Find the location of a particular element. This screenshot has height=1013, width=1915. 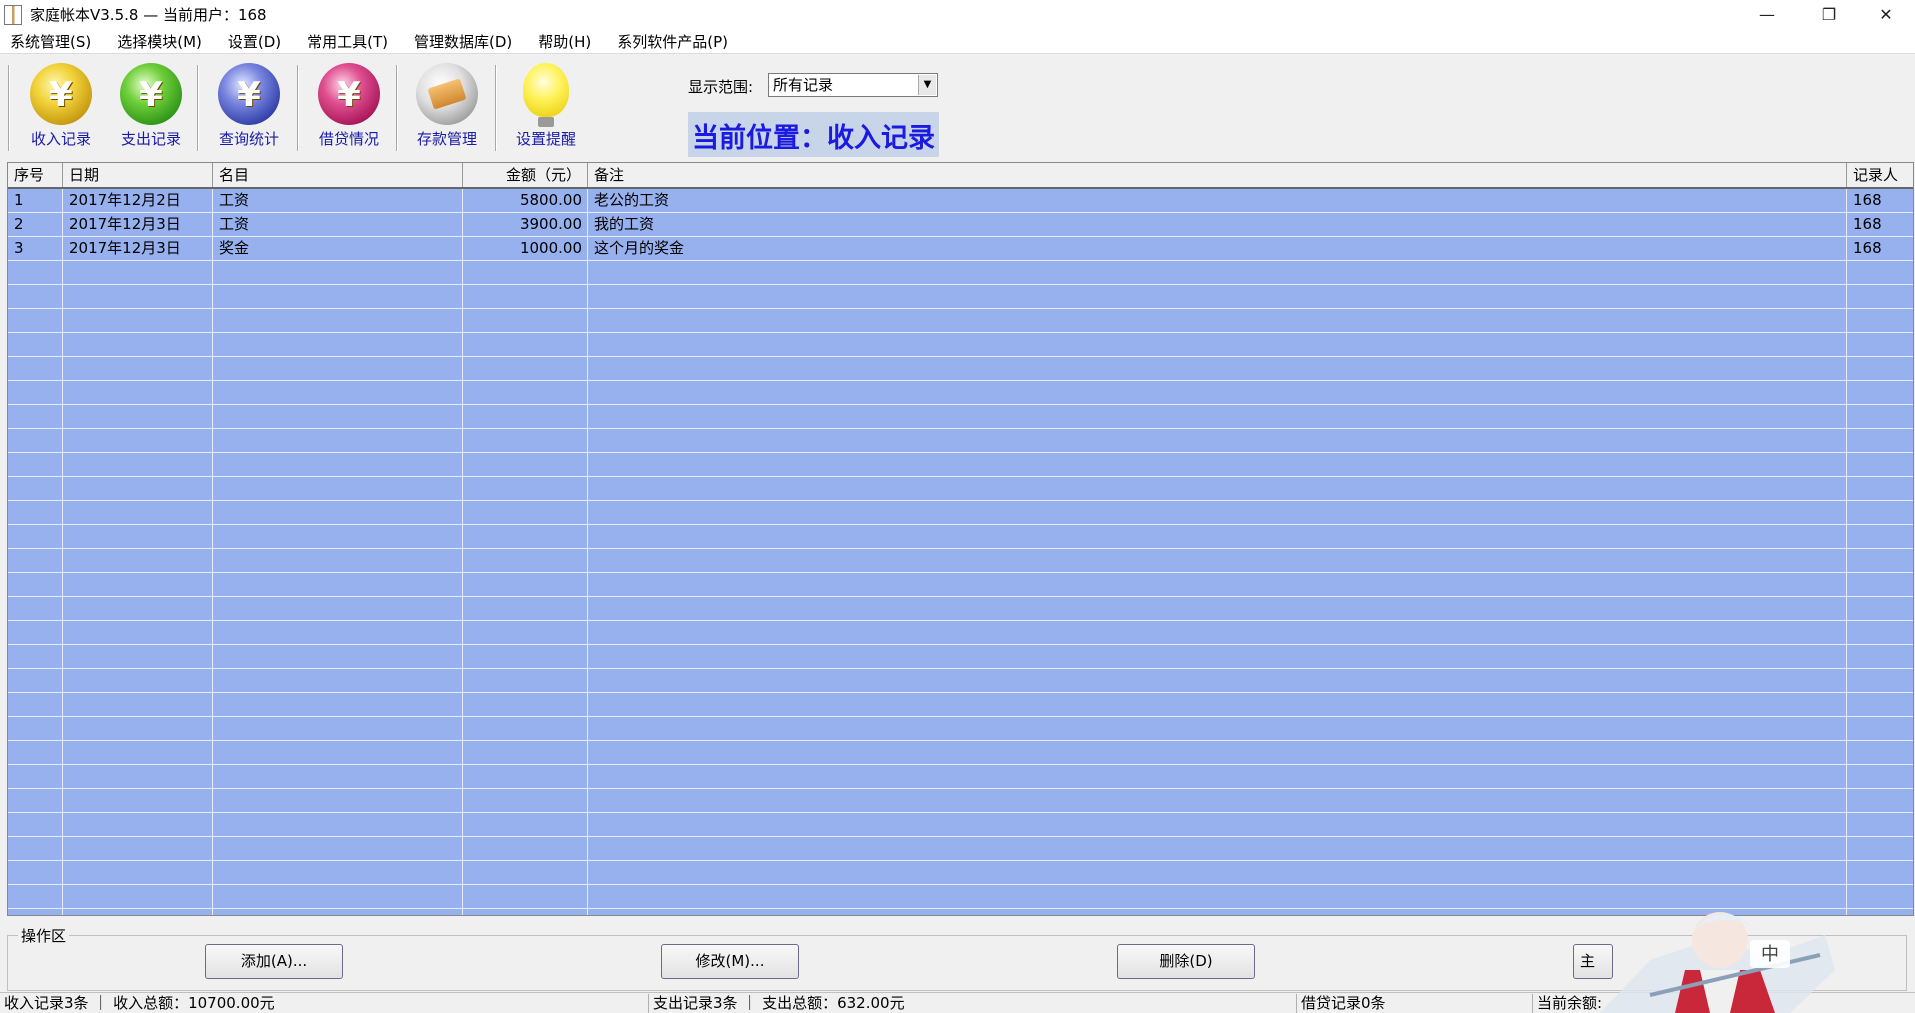

chevron-down-icon: ▼ is located at coordinates (927, 85).